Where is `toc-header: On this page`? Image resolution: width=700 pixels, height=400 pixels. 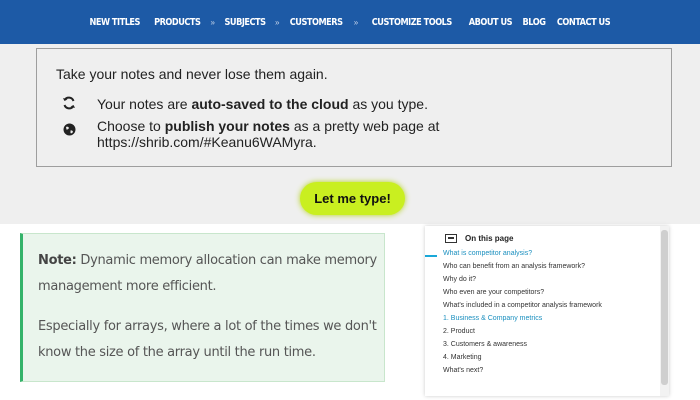
toc-header: On this page is located at coordinates (479, 238).